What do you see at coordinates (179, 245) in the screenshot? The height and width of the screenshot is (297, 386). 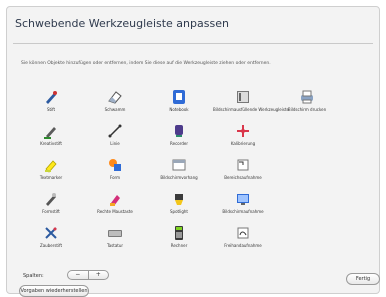 I see `tool-label: Rechner` at bounding box center [179, 245].